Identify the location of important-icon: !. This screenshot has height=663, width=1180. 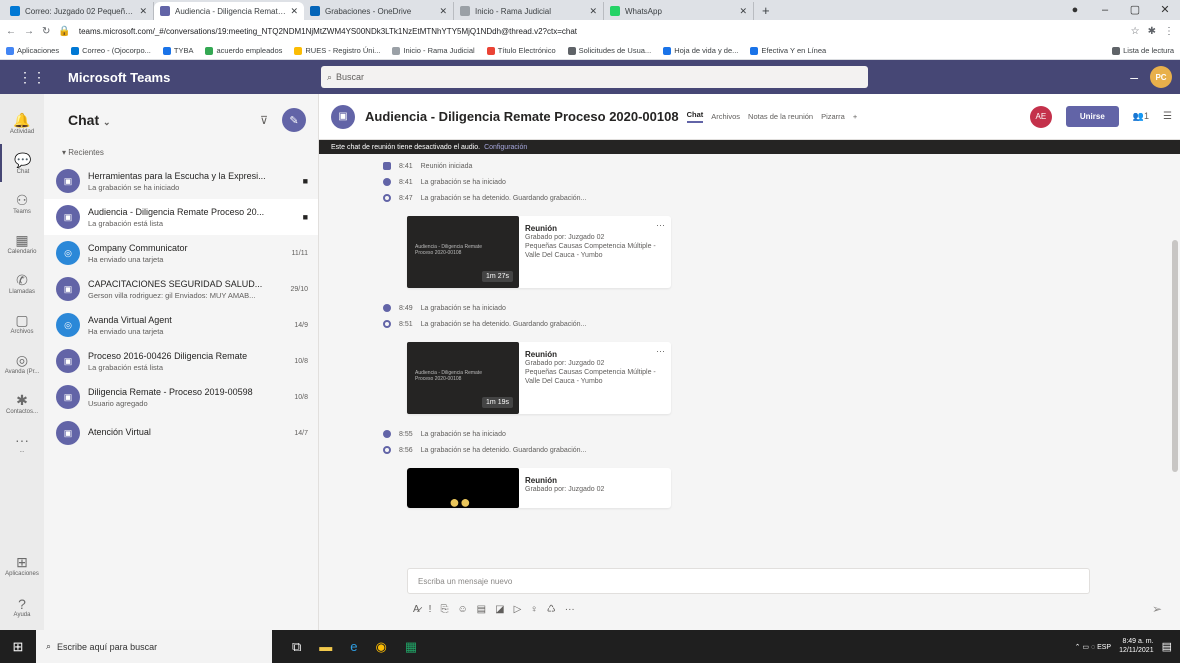
(430, 609).